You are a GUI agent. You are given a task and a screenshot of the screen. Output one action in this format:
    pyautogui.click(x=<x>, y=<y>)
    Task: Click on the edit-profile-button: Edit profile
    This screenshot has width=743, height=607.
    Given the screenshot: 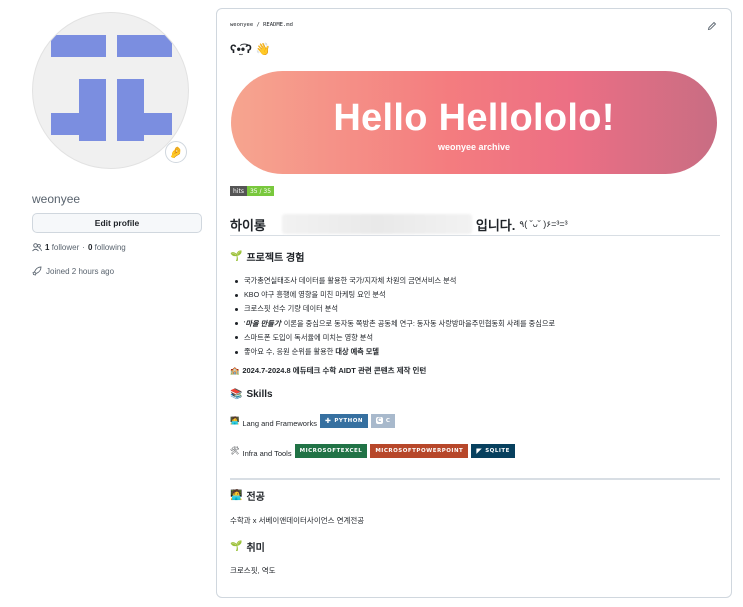 What is the action you would take?
    pyautogui.click(x=117, y=223)
    